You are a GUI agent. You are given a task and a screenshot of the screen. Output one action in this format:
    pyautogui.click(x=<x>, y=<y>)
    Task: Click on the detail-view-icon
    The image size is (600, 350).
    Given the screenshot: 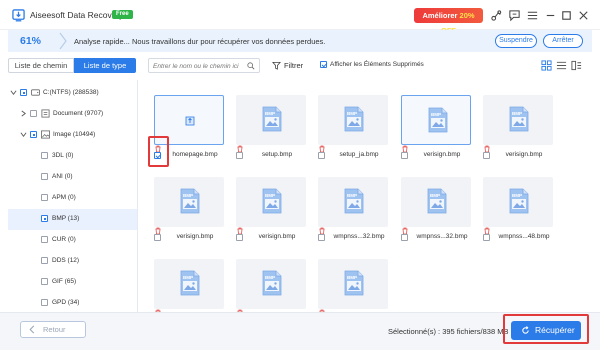 What is the action you would take?
    pyautogui.click(x=576, y=65)
    